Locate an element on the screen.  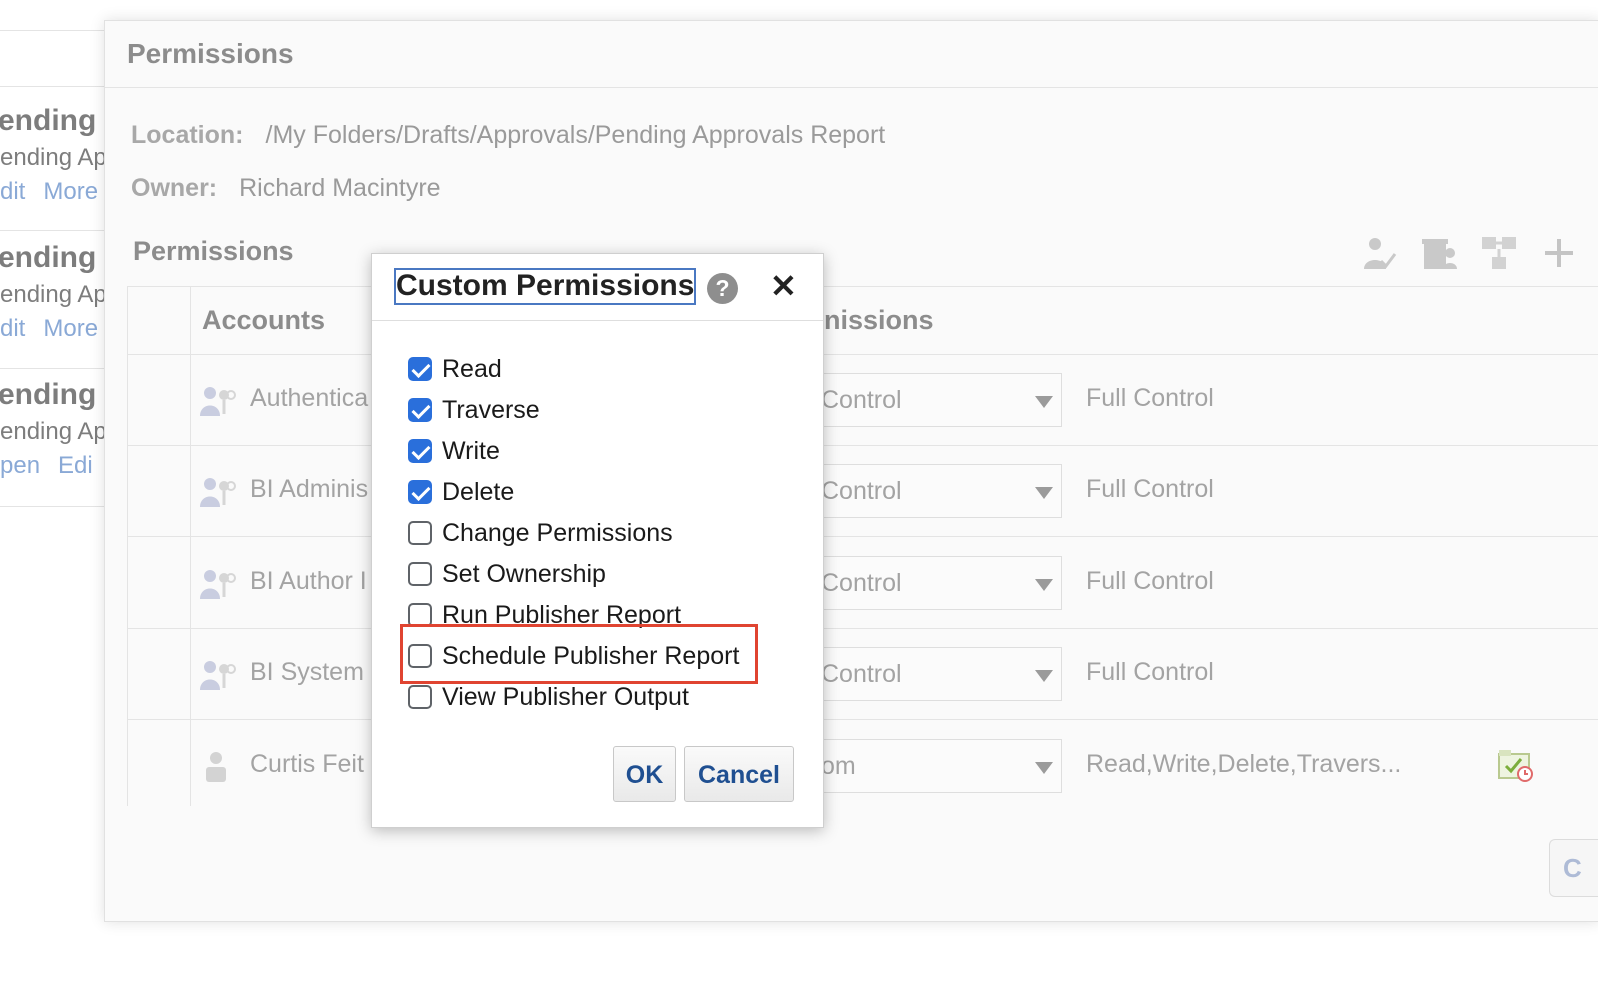
option-label: Write is located at coordinates (471, 450).